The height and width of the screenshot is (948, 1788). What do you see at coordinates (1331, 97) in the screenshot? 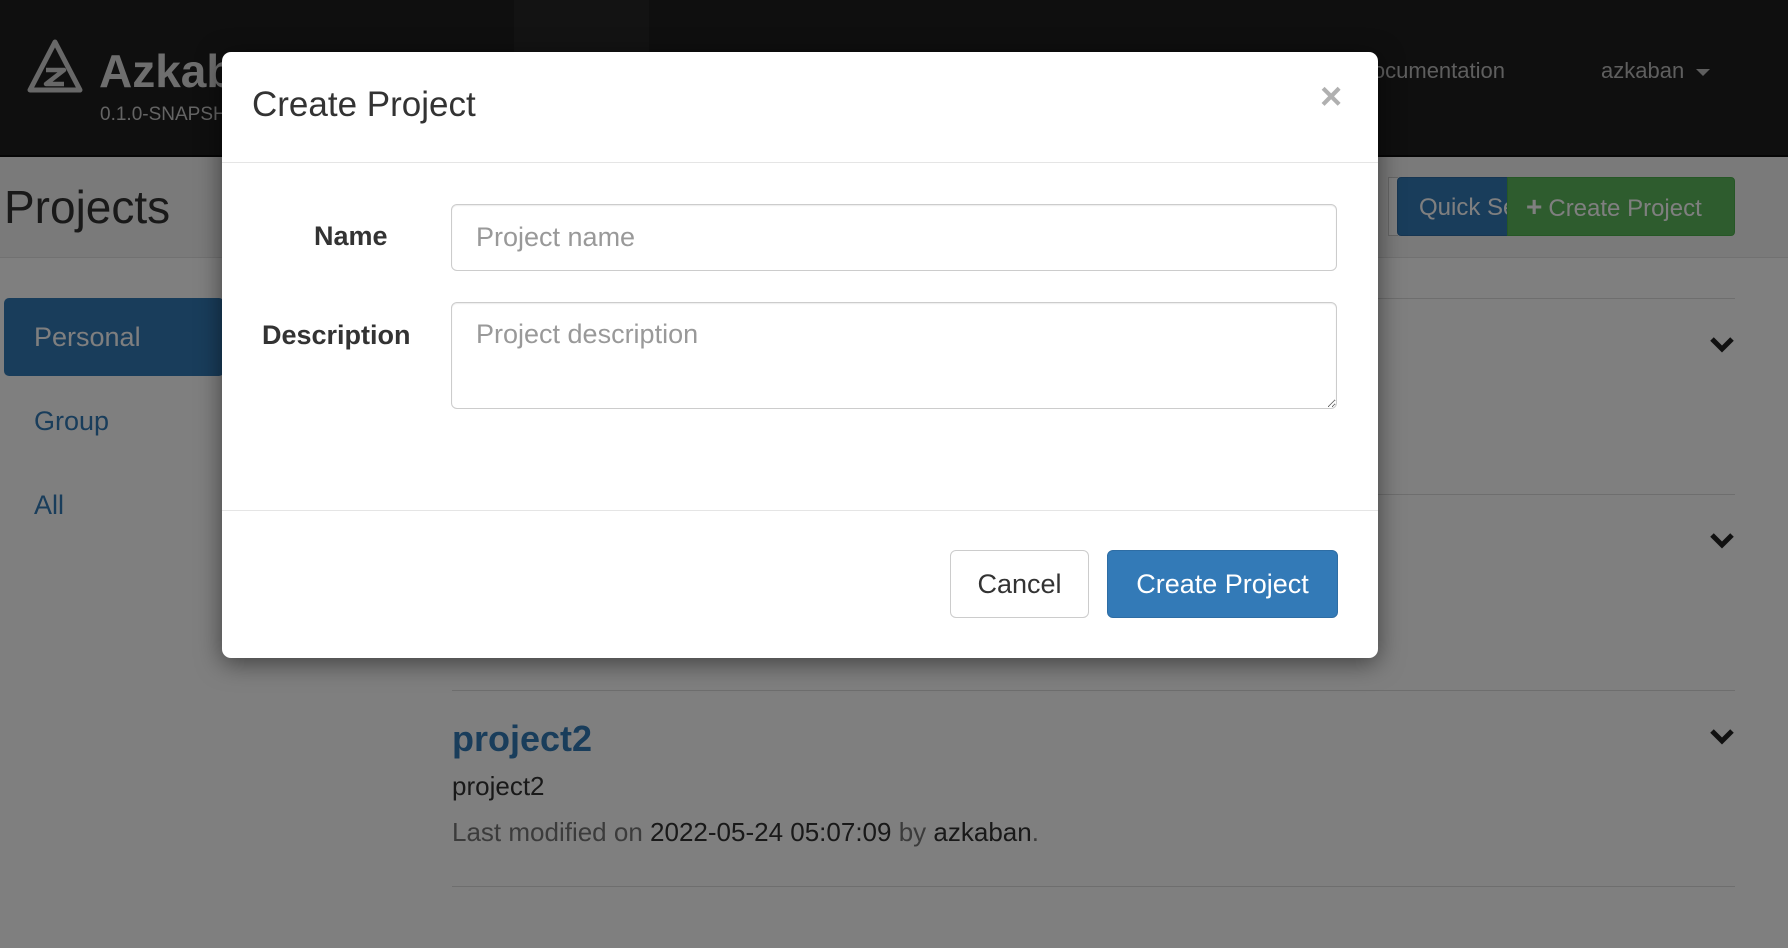
I see `close-icon: ×` at bounding box center [1331, 97].